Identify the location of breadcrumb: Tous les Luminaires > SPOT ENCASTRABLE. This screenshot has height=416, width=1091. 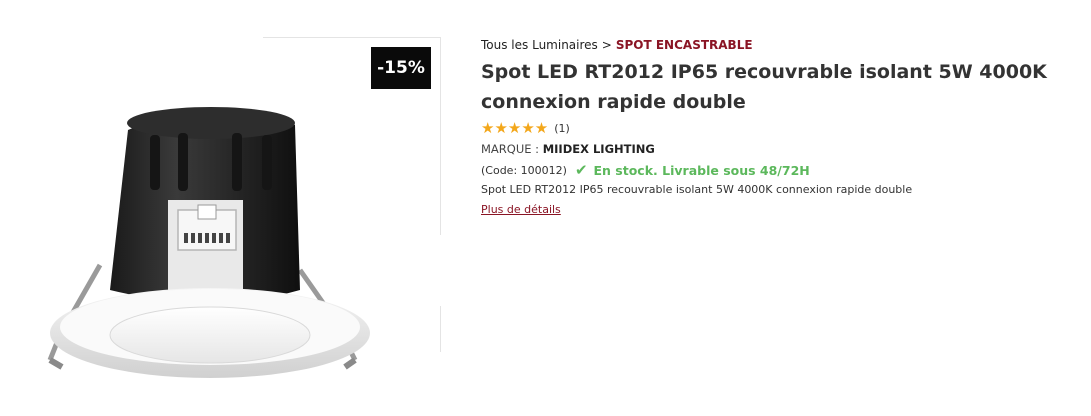
(776, 45).